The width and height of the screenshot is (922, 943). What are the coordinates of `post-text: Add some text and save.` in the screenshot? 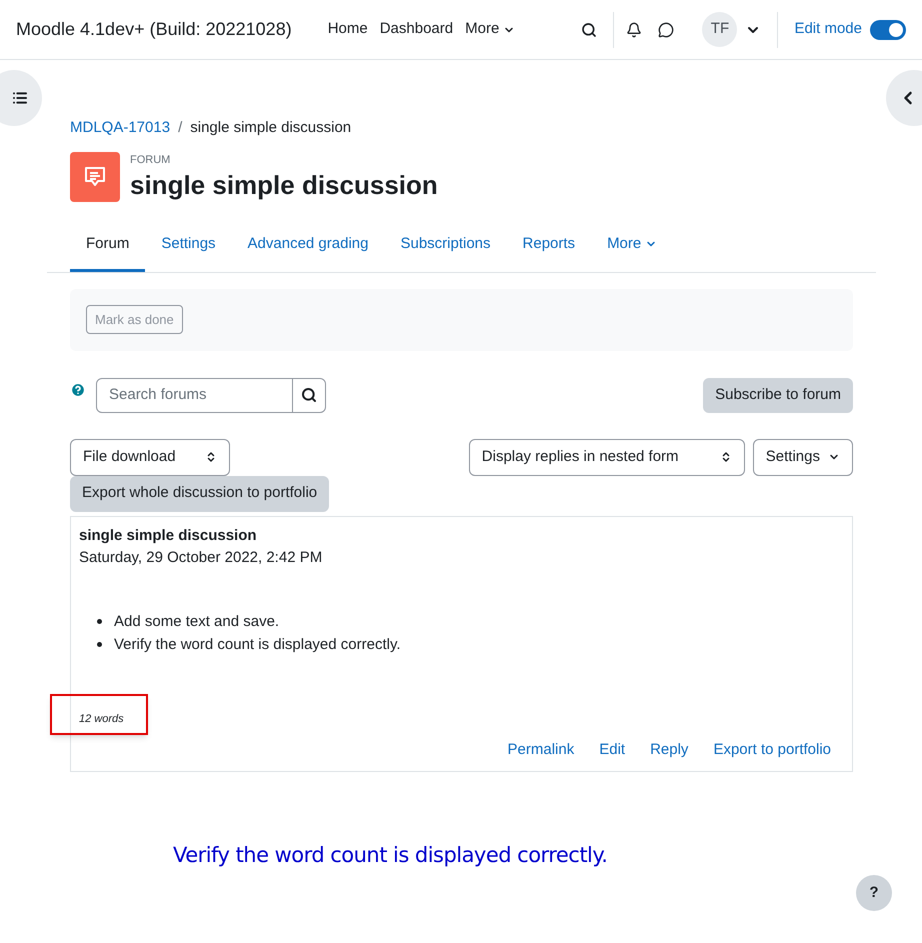 It's located at (197, 622).